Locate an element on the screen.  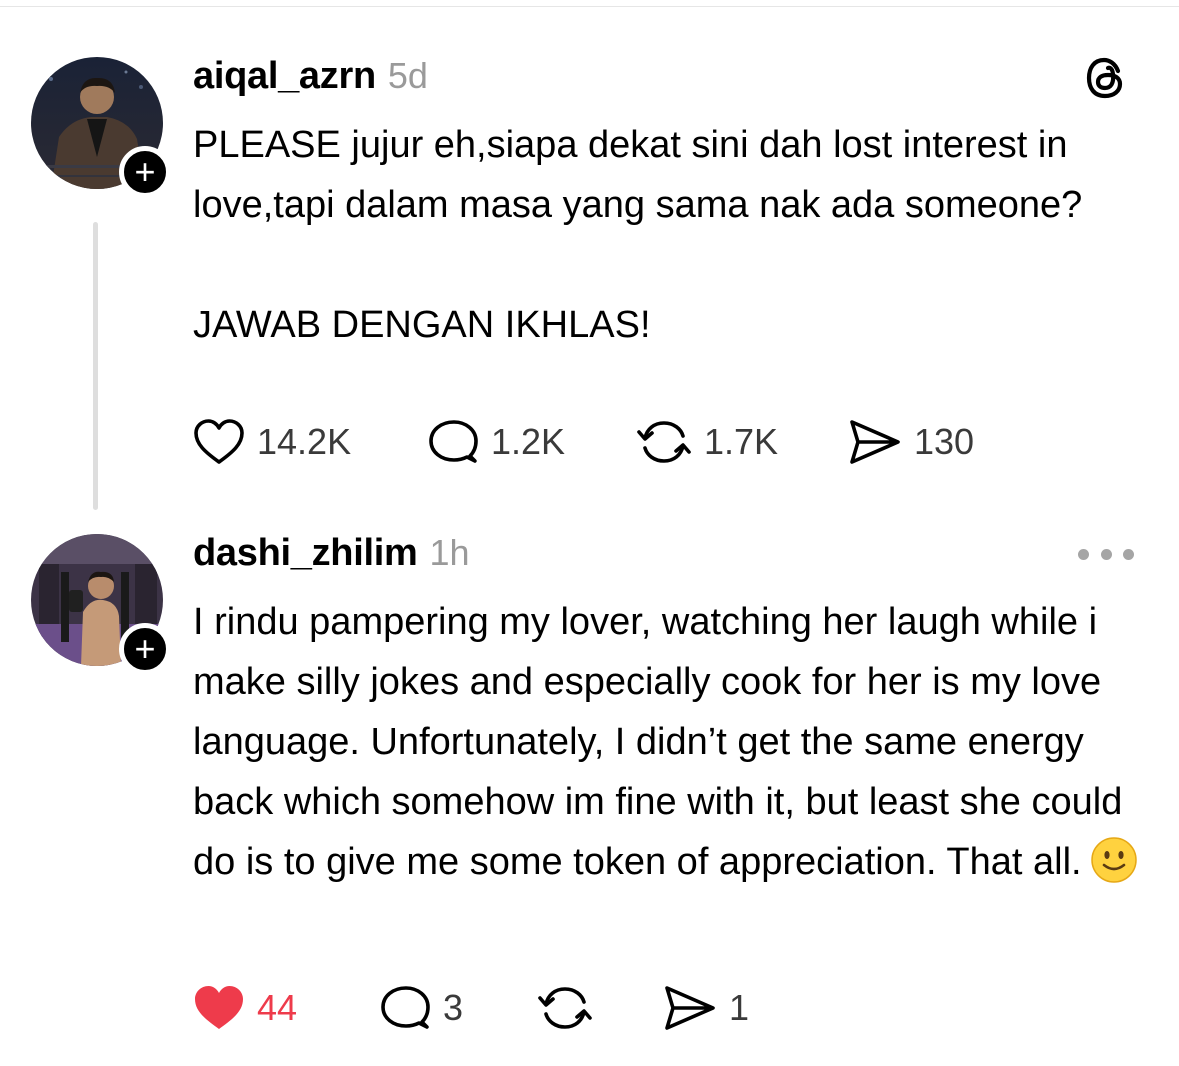
like-count: 14.2K is located at coordinates (304, 441).